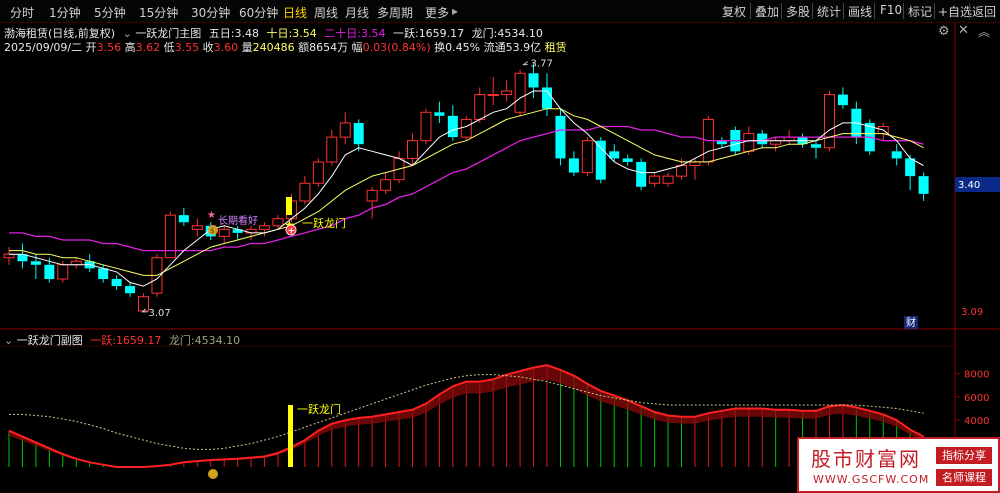 The image size is (1000, 493). Describe the element at coordinates (212, 231) in the screenshot. I see `money-bag-glyph: $` at that location.